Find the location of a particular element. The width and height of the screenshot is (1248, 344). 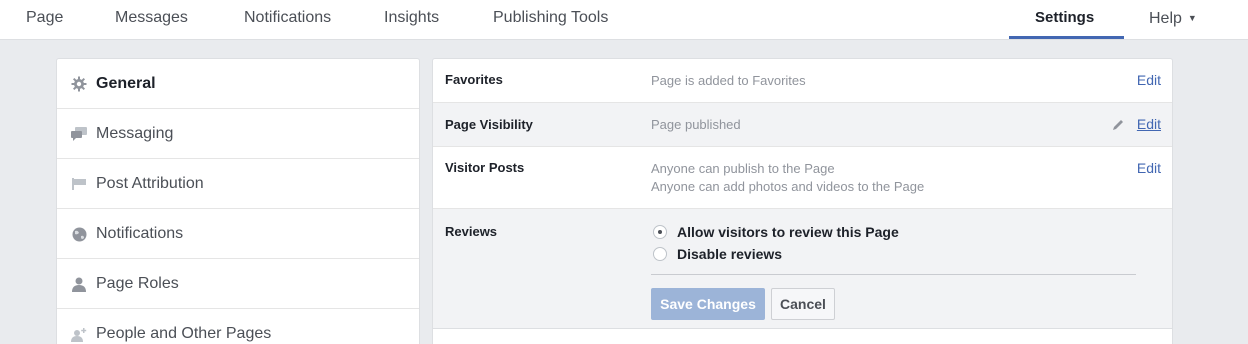

nav-tab-insights: Insights is located at coordinates (411, 20).